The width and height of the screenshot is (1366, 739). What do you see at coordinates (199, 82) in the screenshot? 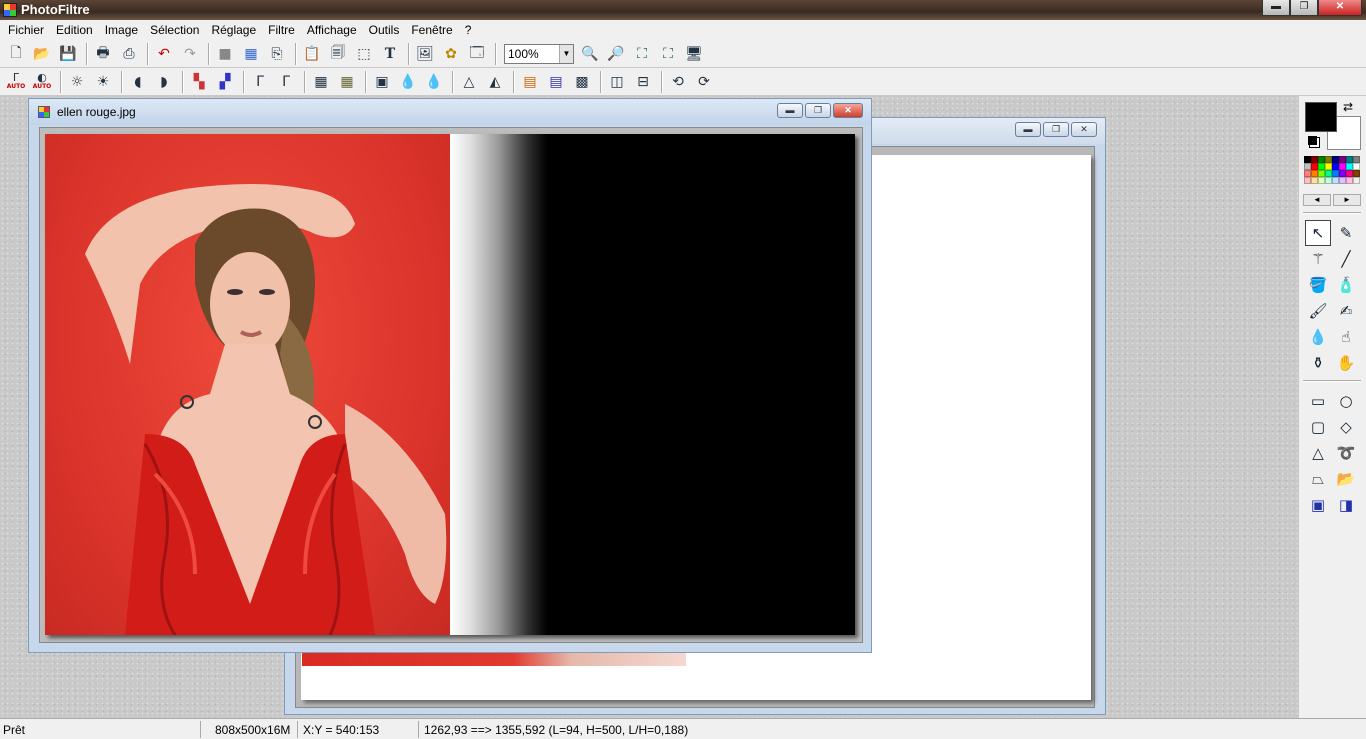
I see `saturation-minus-icon: ▚` at bounding box center [199, 82].